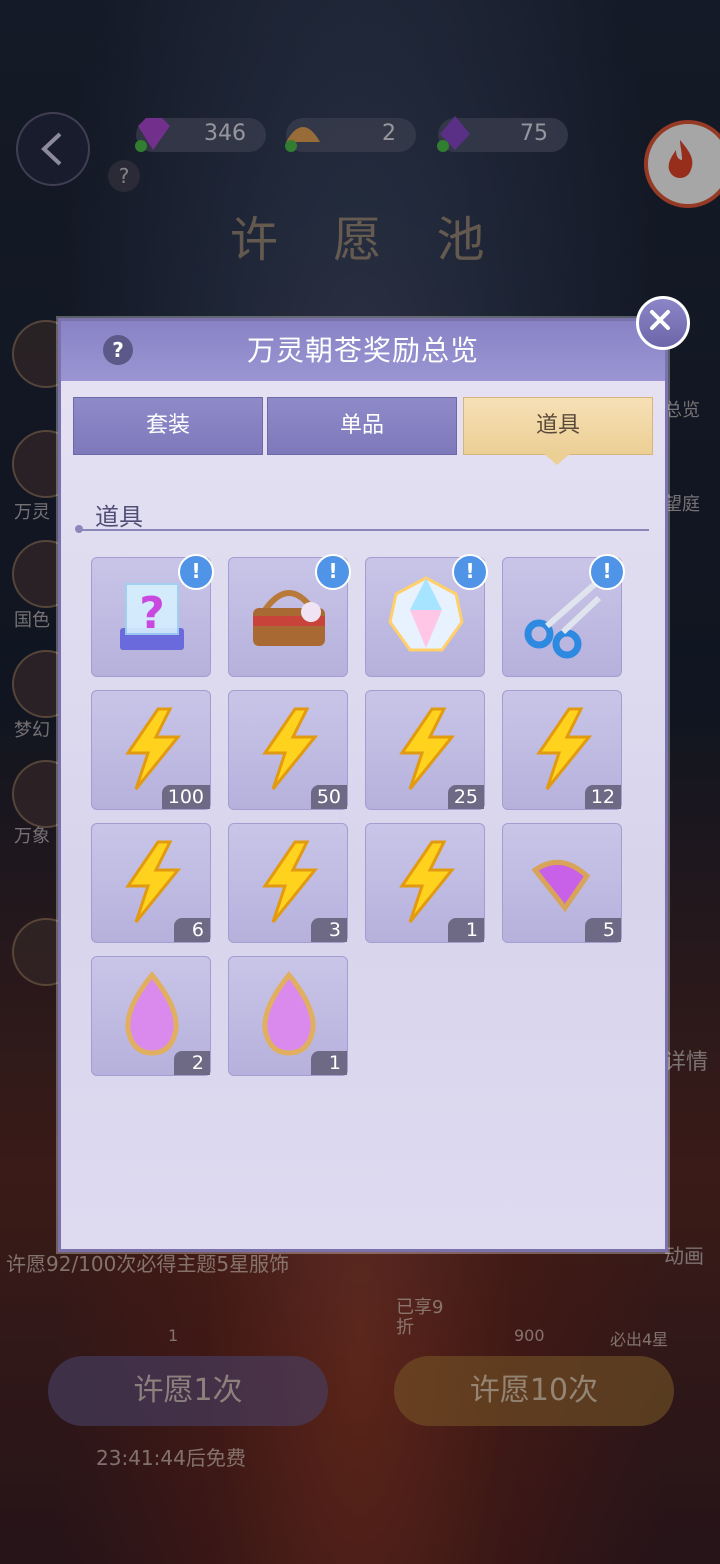  I want to click on item-count: 6, so click(192, 930).